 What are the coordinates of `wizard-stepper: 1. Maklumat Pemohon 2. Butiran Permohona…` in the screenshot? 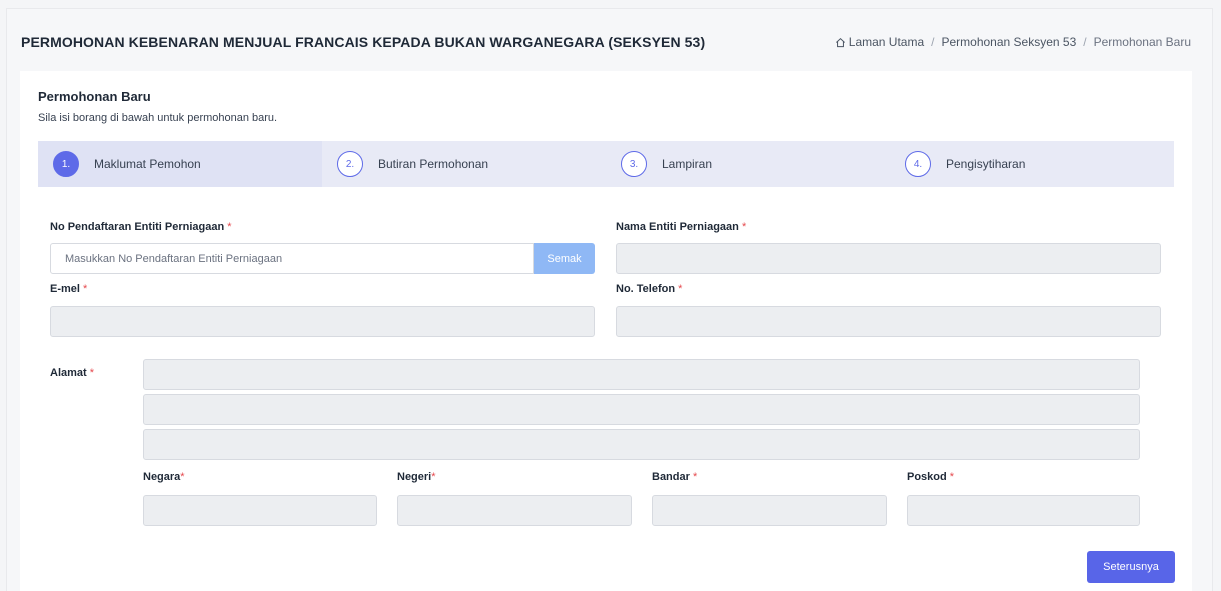 It's located at (606, 164).